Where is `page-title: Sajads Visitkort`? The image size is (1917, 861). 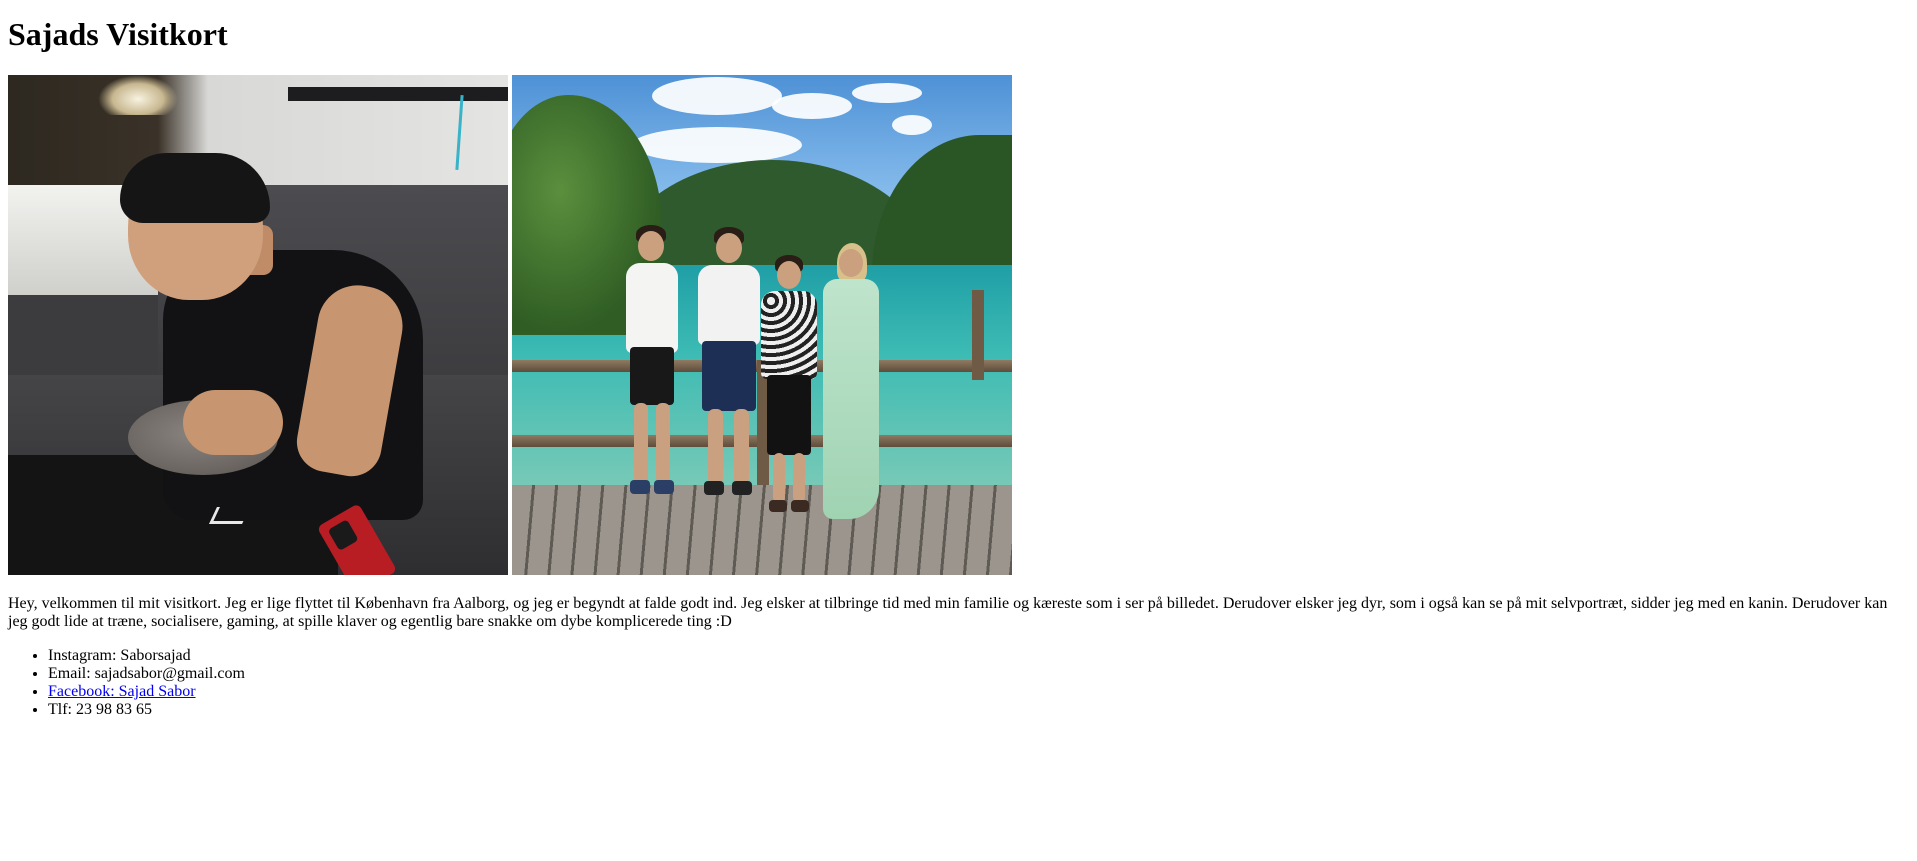
page-title: Sajads Visitkort is located at coordinates (118, 34).